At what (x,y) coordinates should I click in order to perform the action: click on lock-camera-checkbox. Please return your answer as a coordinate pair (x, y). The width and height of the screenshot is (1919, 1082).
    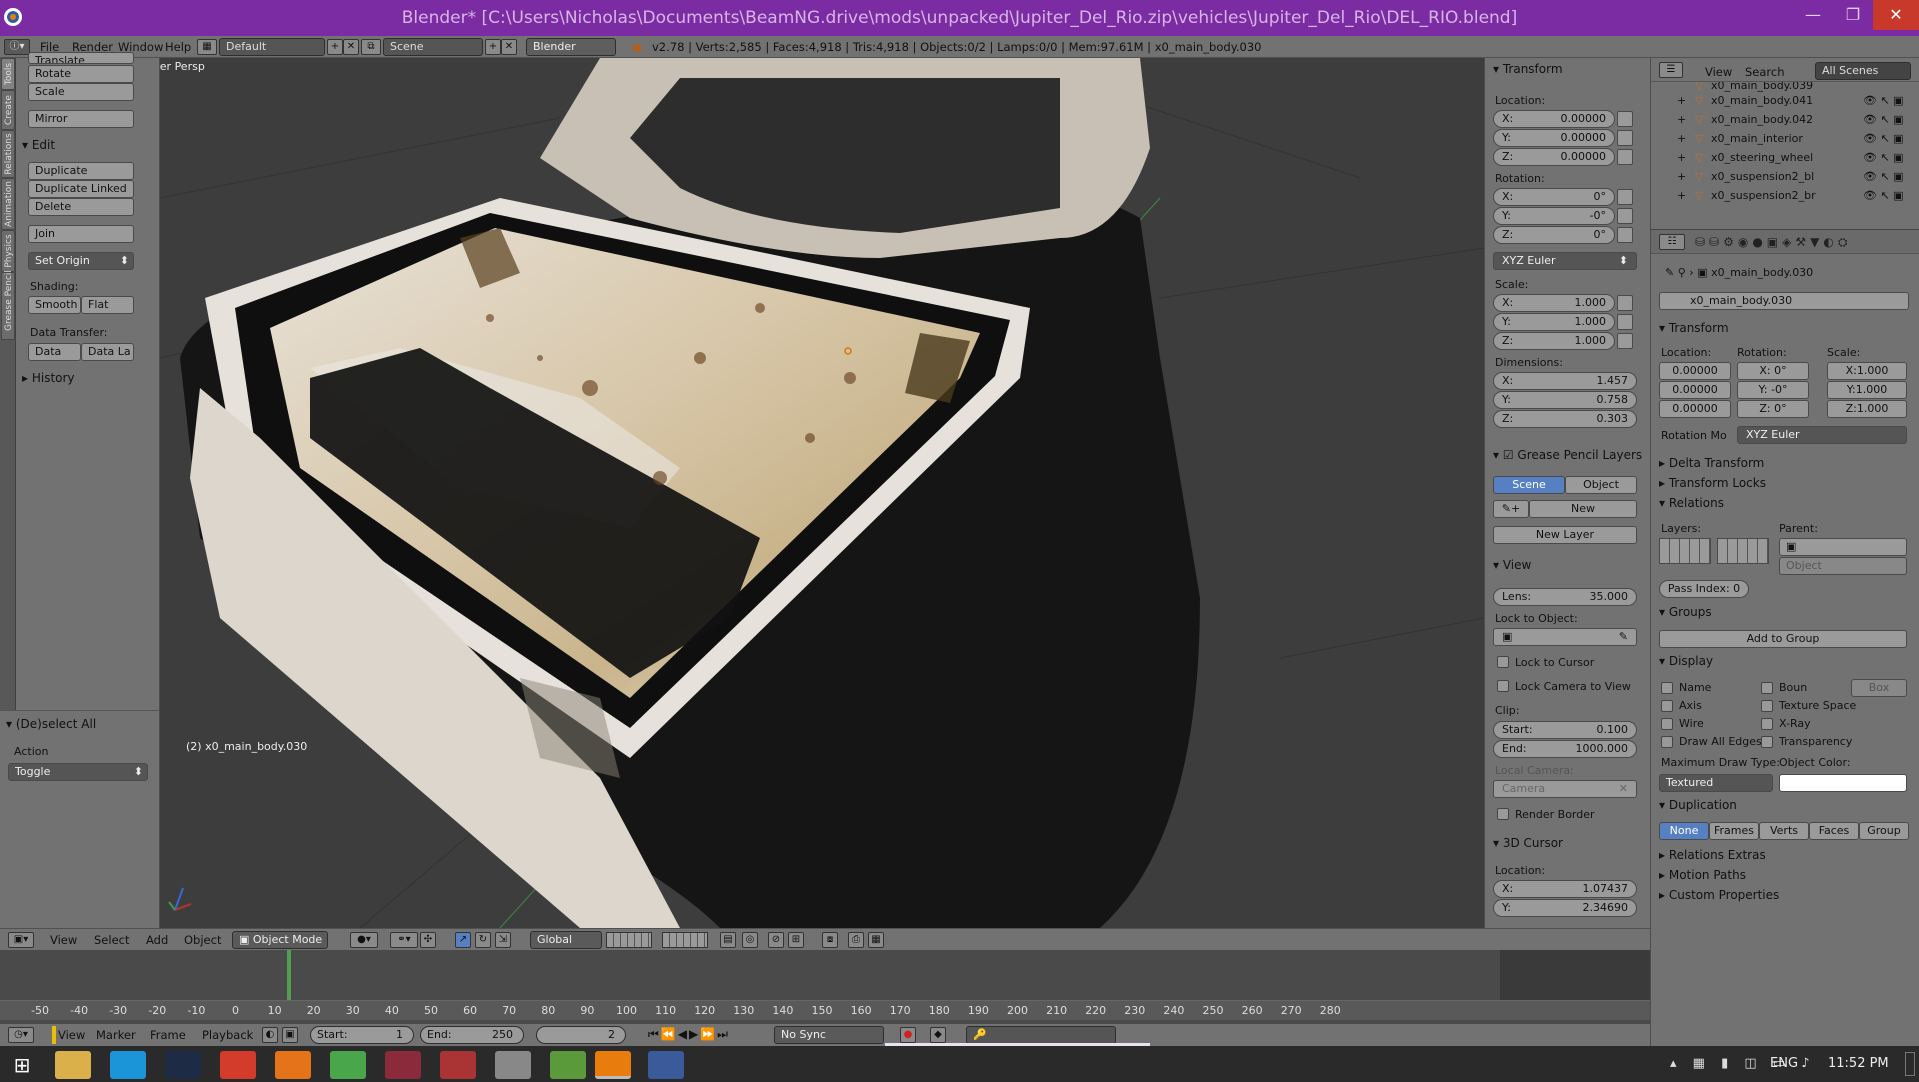
    Looking at the image, I should click on (1503, 686).